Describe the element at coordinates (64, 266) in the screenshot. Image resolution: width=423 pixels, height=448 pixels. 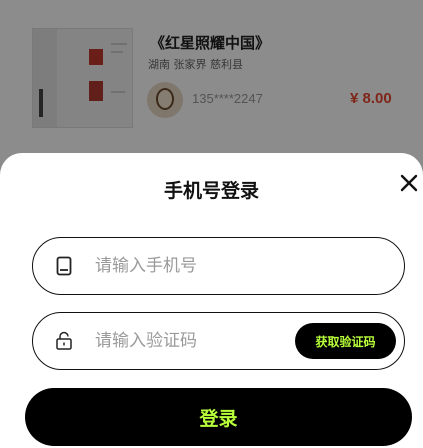
I see `phone-icon` at that location.